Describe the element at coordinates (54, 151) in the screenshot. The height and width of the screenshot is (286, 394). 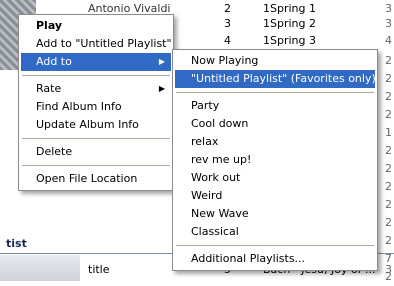
I see `menu-item-label: Delete` at that location.